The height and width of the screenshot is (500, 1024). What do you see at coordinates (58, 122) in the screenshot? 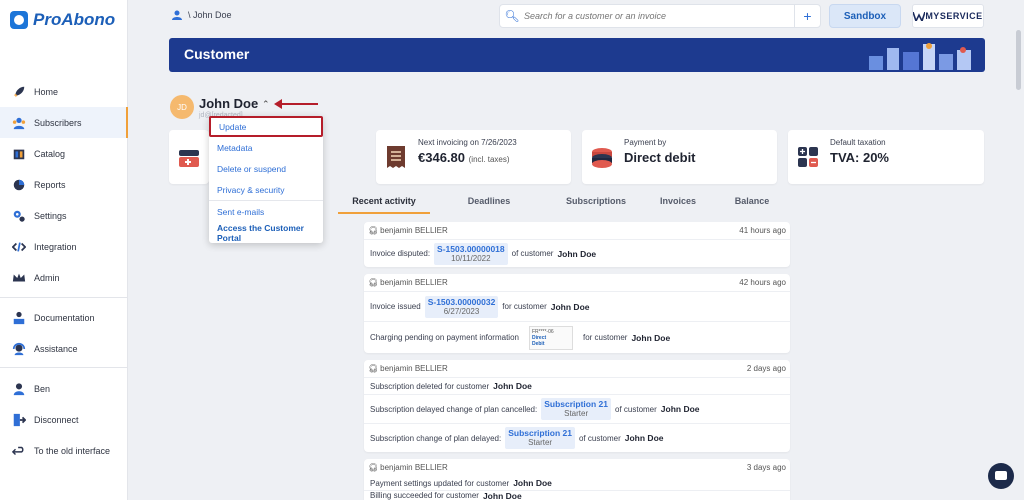
I see `sidebar-item-label: Subscribers` at bounding box center [58, 122].